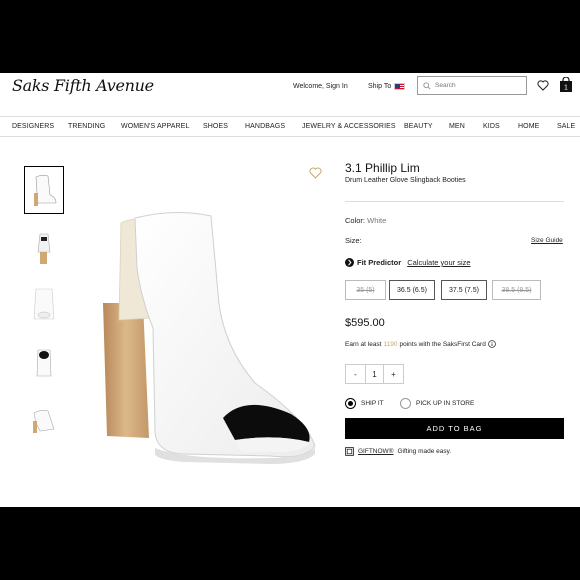 This screenshot has height=580, width=580. What do you see at coordinates (363, 344) in the screenshot?
I see `earn-prefix: Earn at least` at bounding box center [363, 344].